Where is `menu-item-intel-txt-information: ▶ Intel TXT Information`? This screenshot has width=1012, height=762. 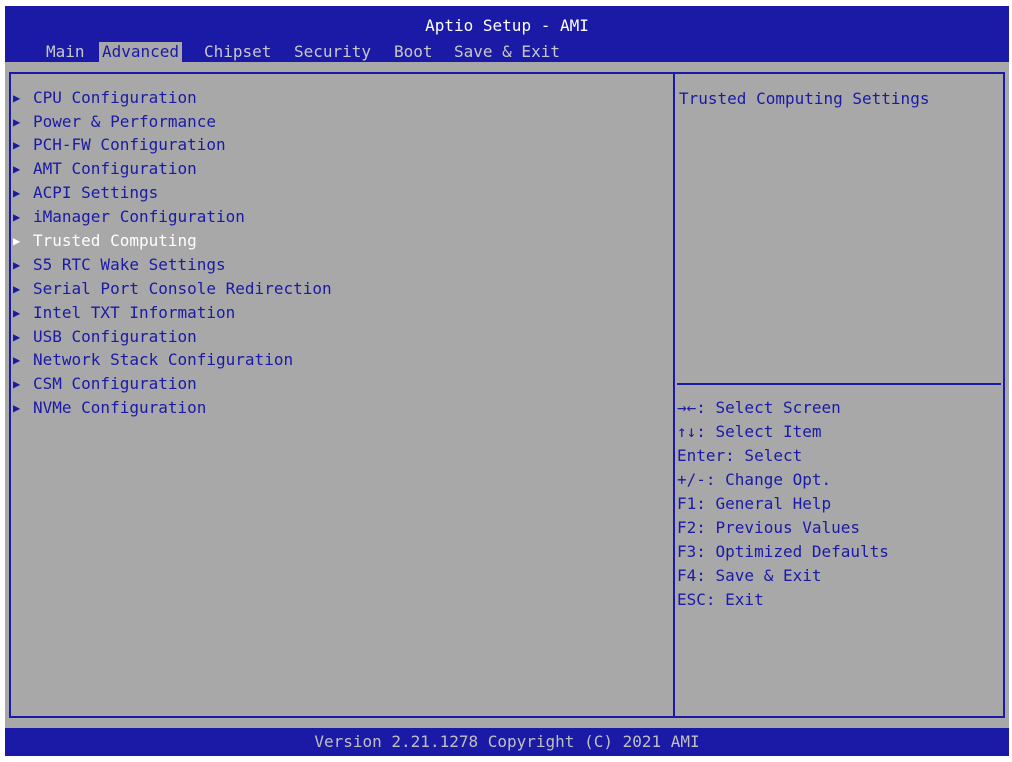
menu-item-intel-txt-information: ▶ Intel TXT Information is located at coordinates (124, 313).